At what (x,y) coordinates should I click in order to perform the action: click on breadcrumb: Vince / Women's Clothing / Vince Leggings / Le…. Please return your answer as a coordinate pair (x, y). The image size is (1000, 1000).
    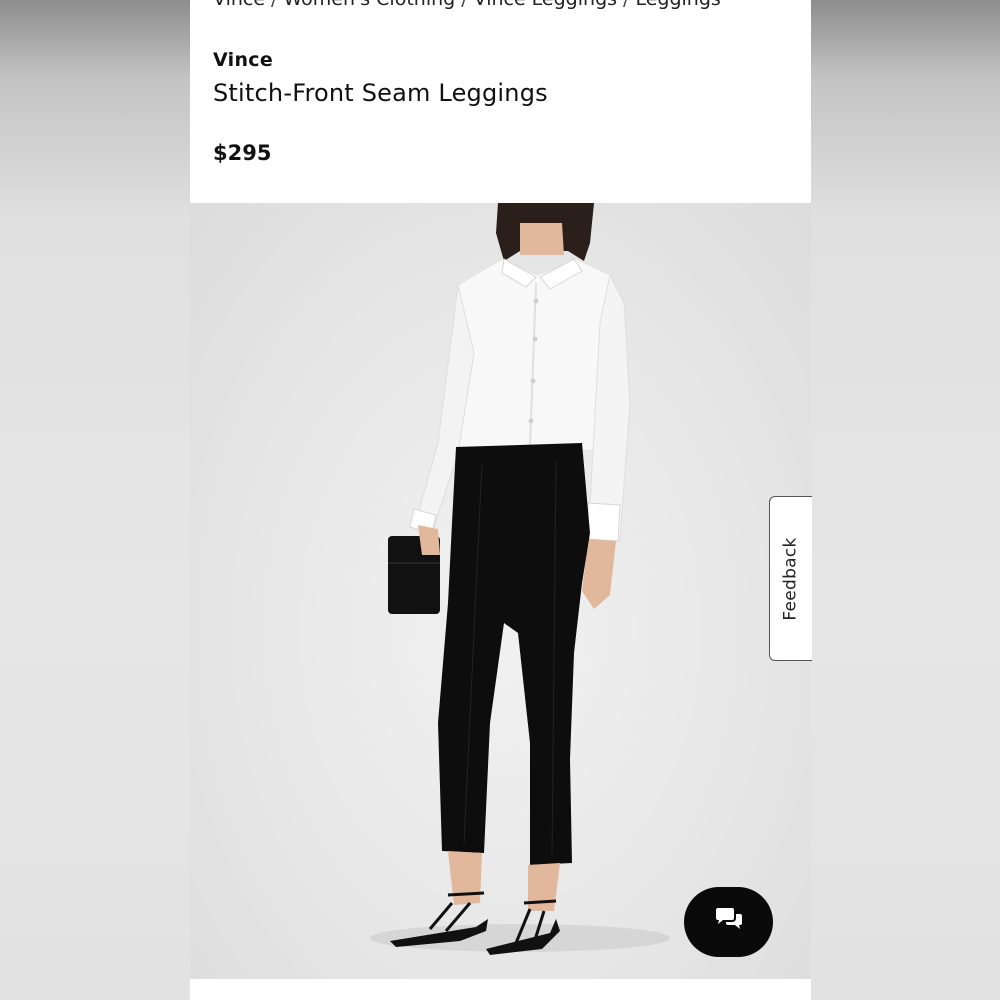
    Looking at the image, I should click on (467, 5).